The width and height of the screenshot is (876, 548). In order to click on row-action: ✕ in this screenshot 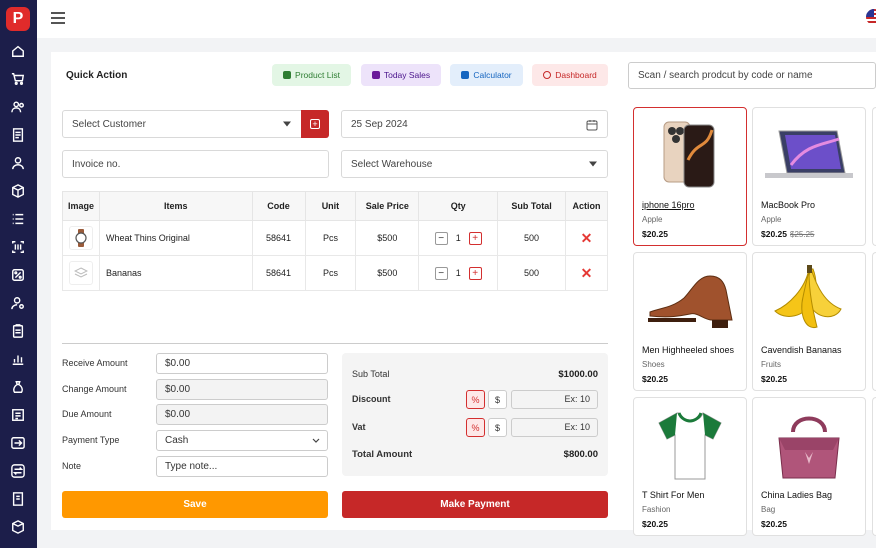, I will do `click(586, 273)`.